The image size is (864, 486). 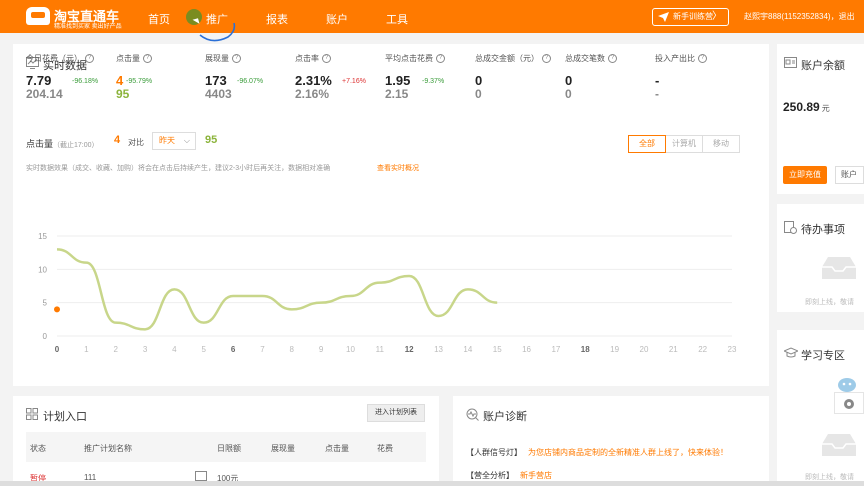 What do you see at coordinates (39, 80) in the screenshot?
I see `metric-value: 7.79` at bounding box center [39, 80].